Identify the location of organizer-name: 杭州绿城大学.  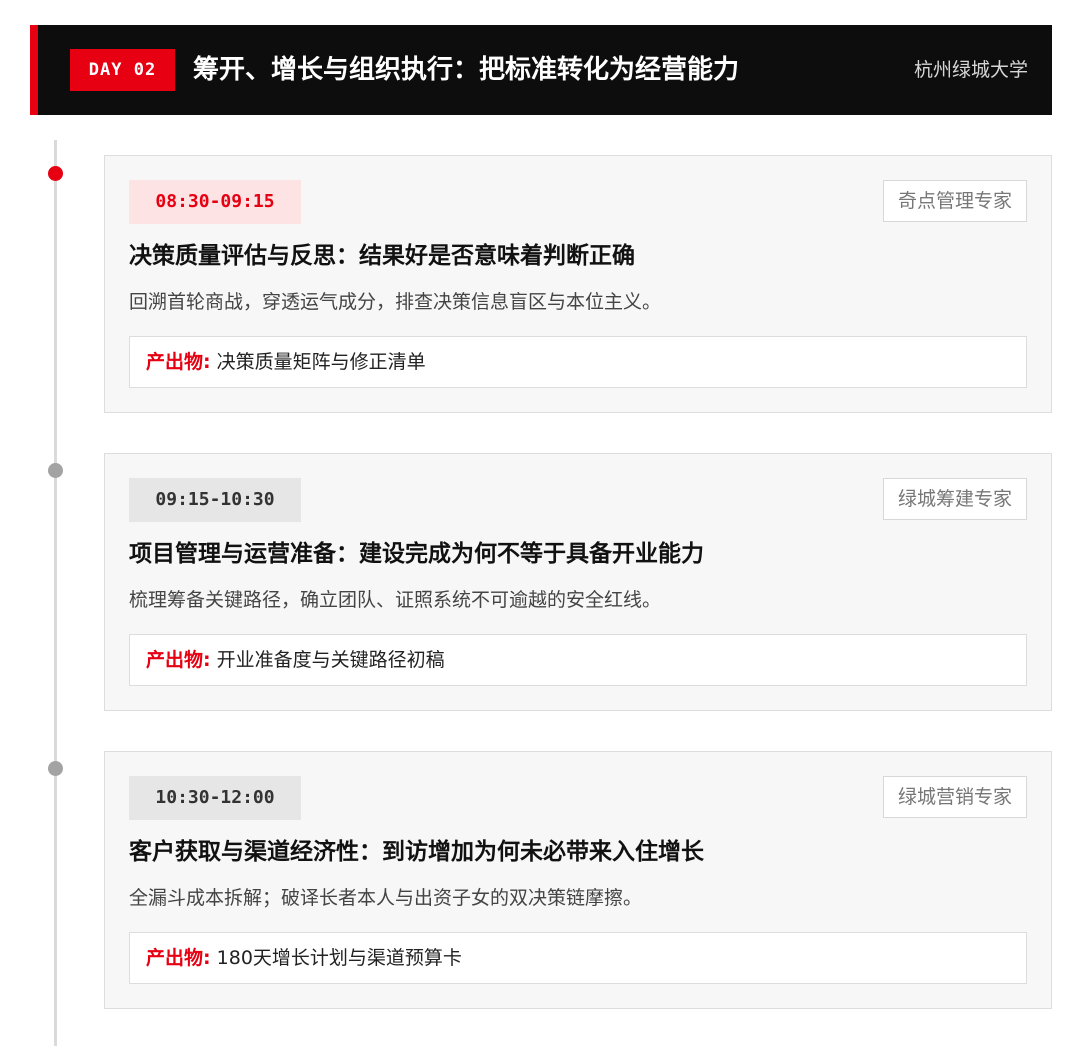
(970, 70).